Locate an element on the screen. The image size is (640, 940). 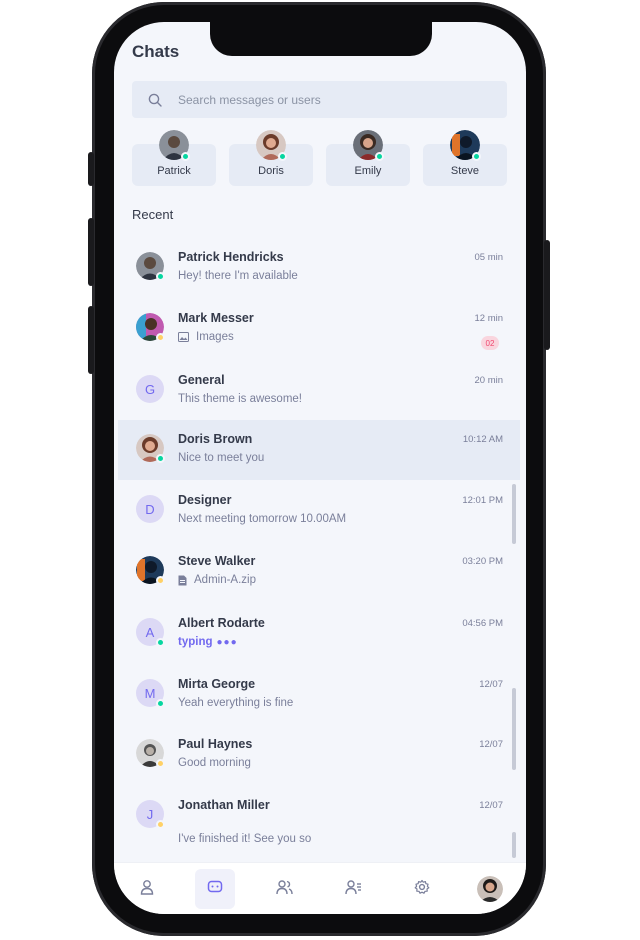
chat-preview: This theme is awesome! is located at coordinates (240, 399).